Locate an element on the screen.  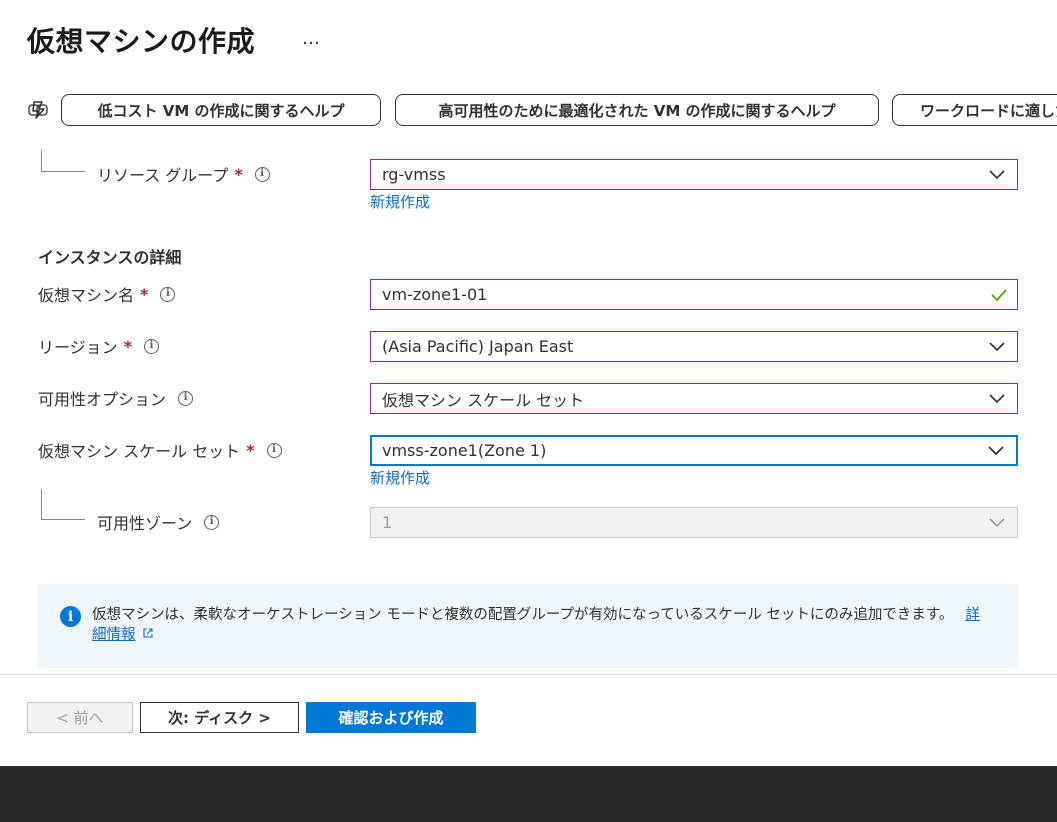
instance-details-heading: インスタンスの詳細 is located at coordinates (110, 257).